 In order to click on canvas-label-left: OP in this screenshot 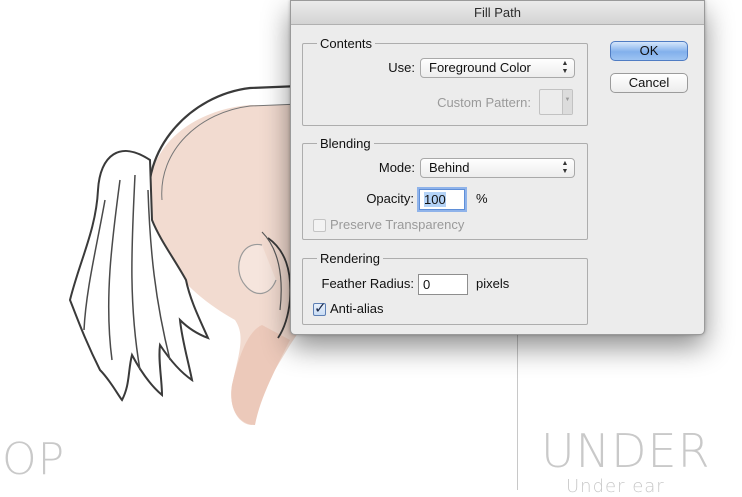, I will do `click(34, 459)`.